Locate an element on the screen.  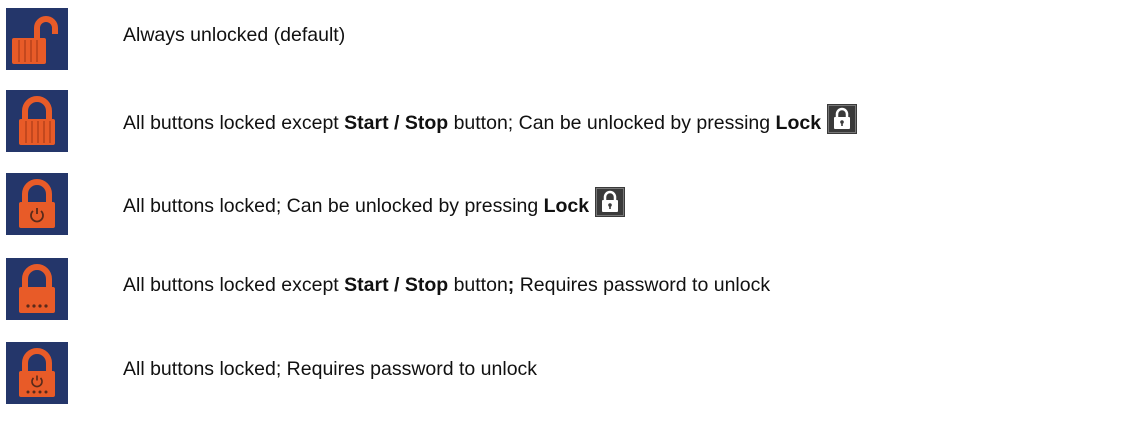
lock-mode-description: Always unlocked (default) is located at coordinates (234, 35).